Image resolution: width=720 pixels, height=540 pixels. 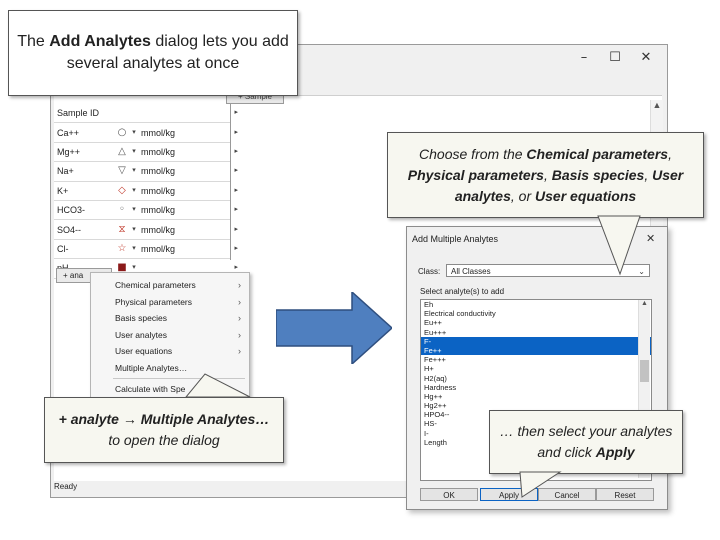 I want to click on reset-button: Reset, so click(x=625, y=494).